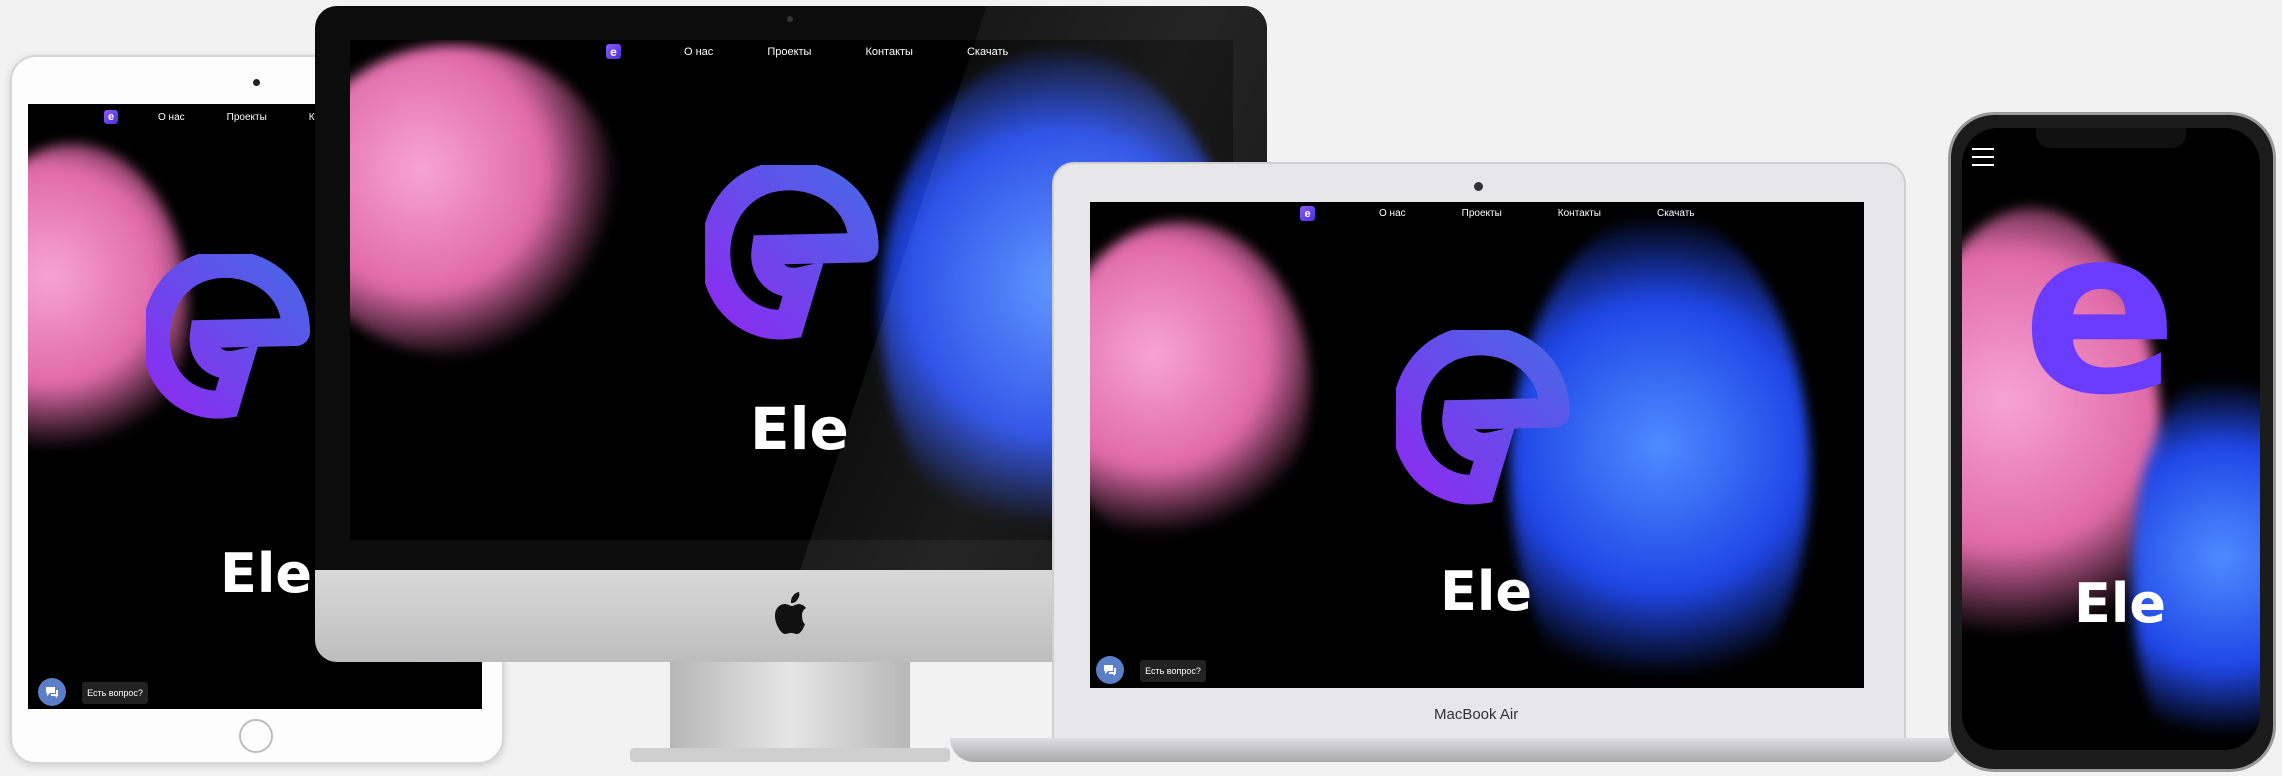 This screenshot has height=776, width=2282. I want to click on ipad-camera, so click(256, 82).